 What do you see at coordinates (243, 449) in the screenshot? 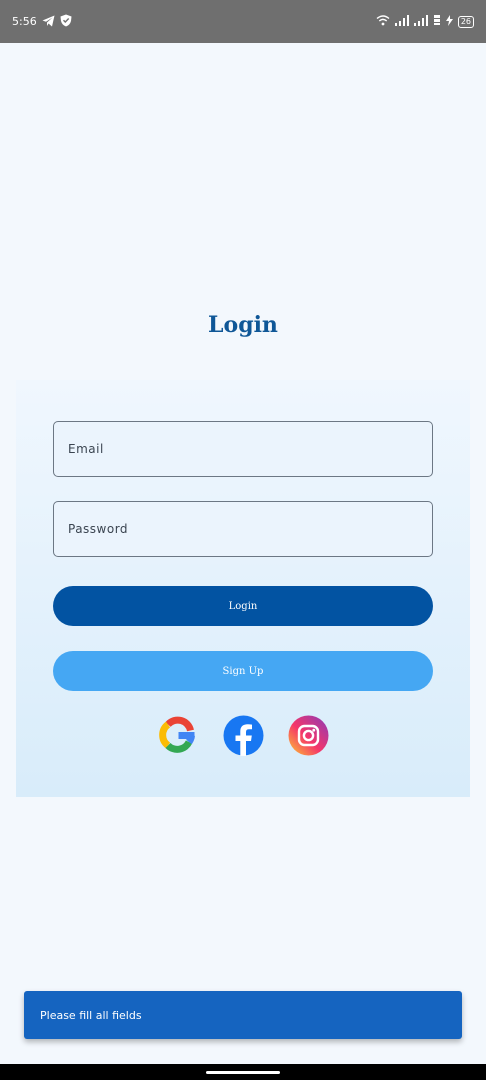
I see `email-field: Email` at bounding box center [243, 449].